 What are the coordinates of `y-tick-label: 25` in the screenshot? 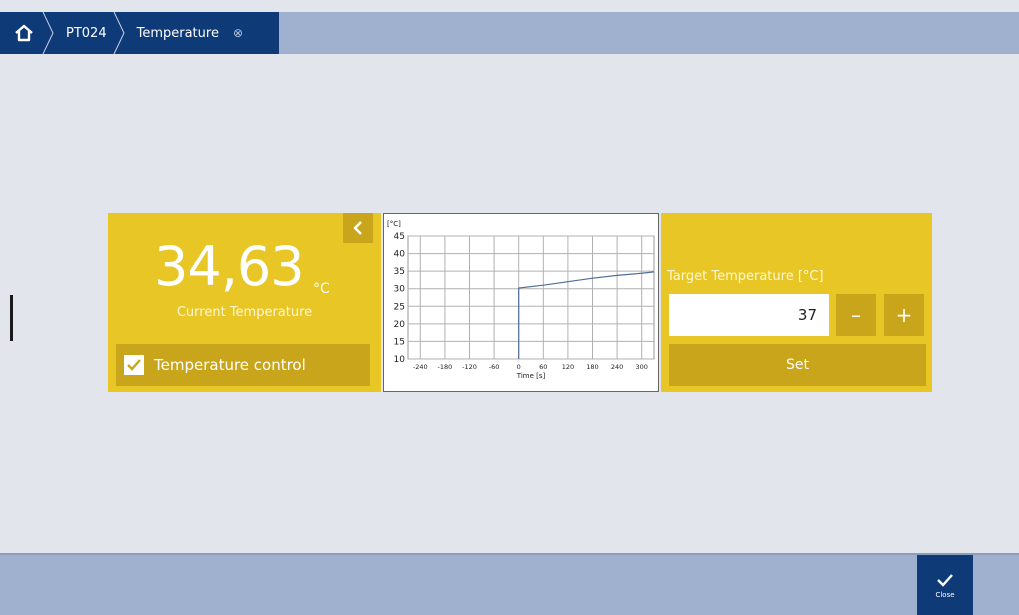 It's located at (399, 307).